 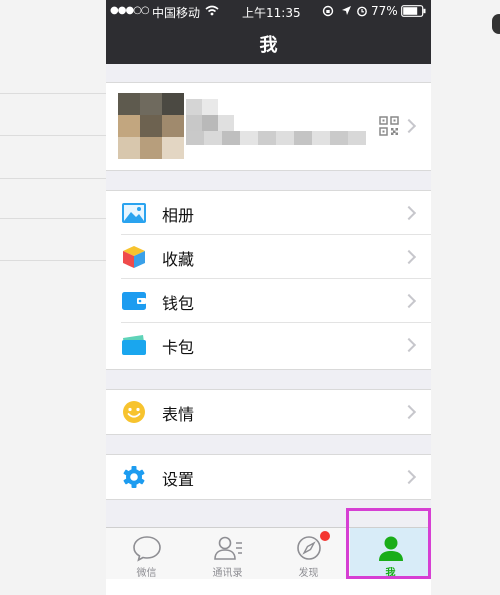 What do you see at coordinates (271, 13) in the screenshot?
I see `clock: 上午11:35` at bounding box center [271, 13].